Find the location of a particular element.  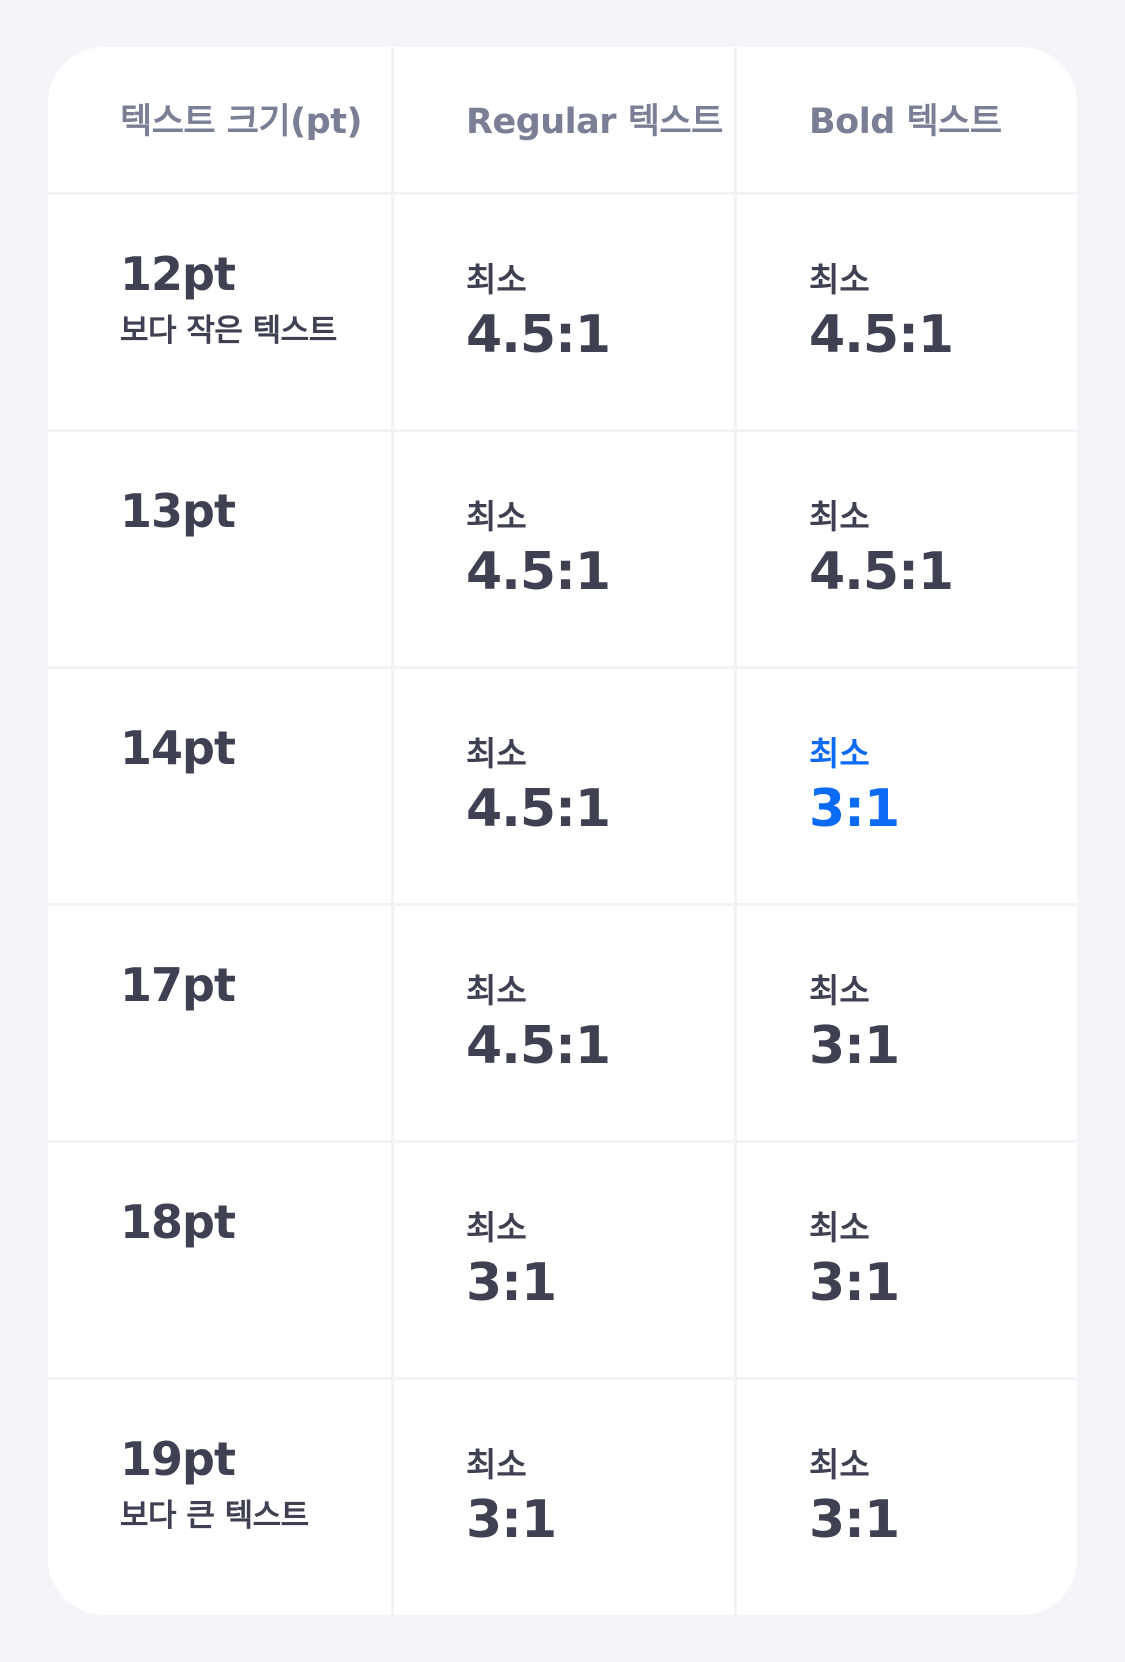

header-bold-label: Bold 텍스트 is located at coordinates (905, 122).